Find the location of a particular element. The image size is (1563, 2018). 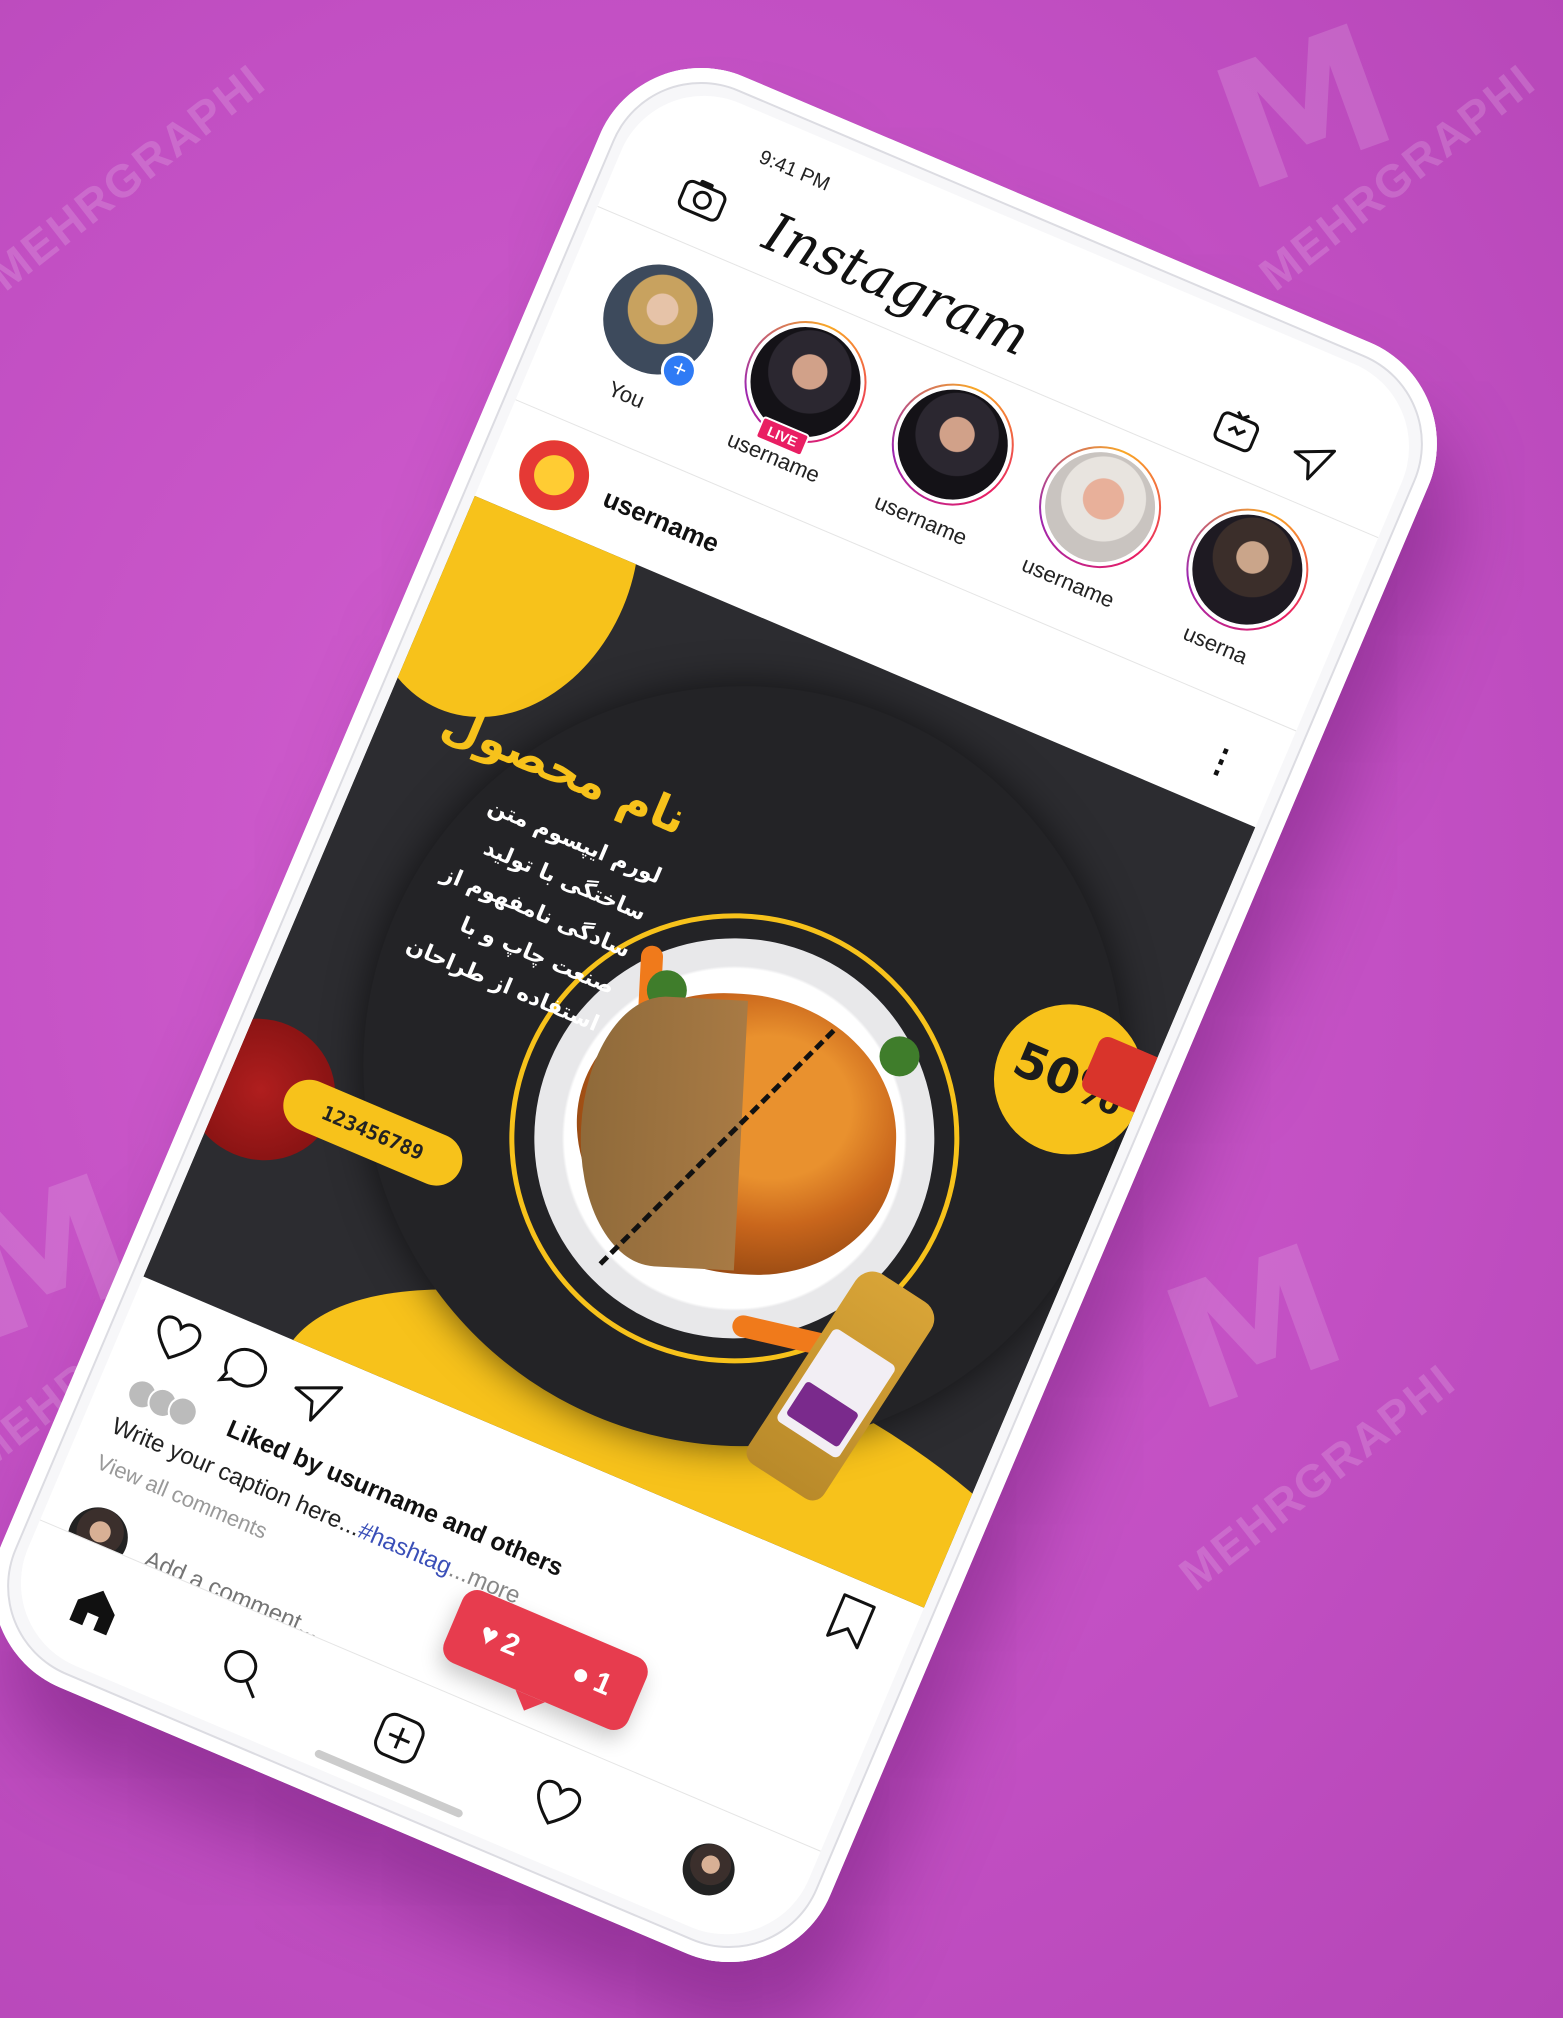

story-you: + You is located at coordinates (652, 335).